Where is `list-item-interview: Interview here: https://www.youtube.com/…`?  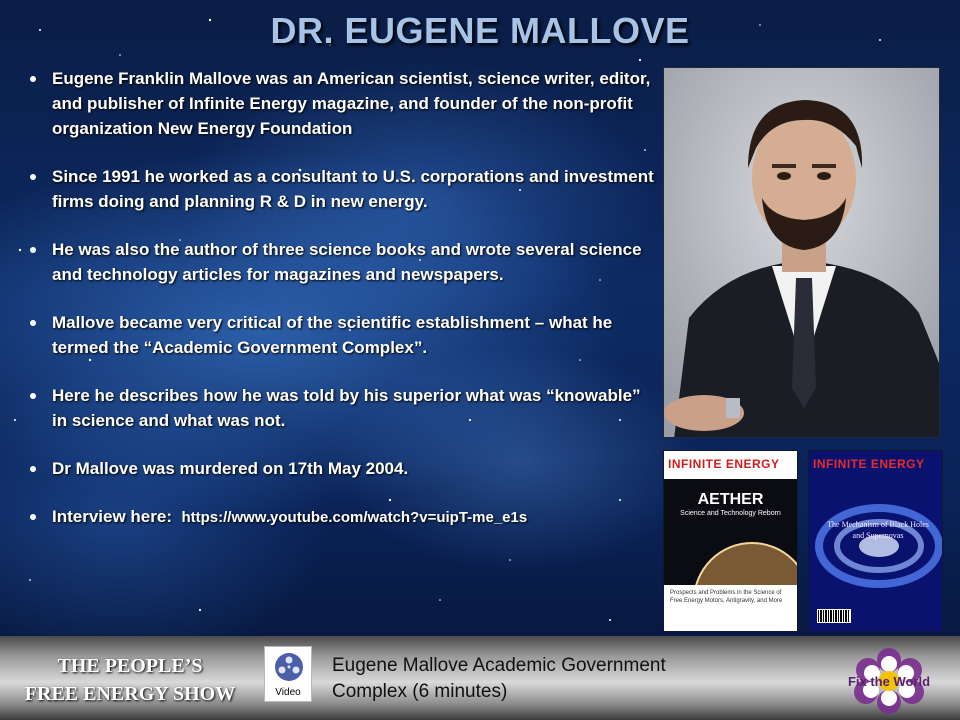 list-item-interview: Interview here: https://www.youtube.com/… is located at coordinates (343, 517).